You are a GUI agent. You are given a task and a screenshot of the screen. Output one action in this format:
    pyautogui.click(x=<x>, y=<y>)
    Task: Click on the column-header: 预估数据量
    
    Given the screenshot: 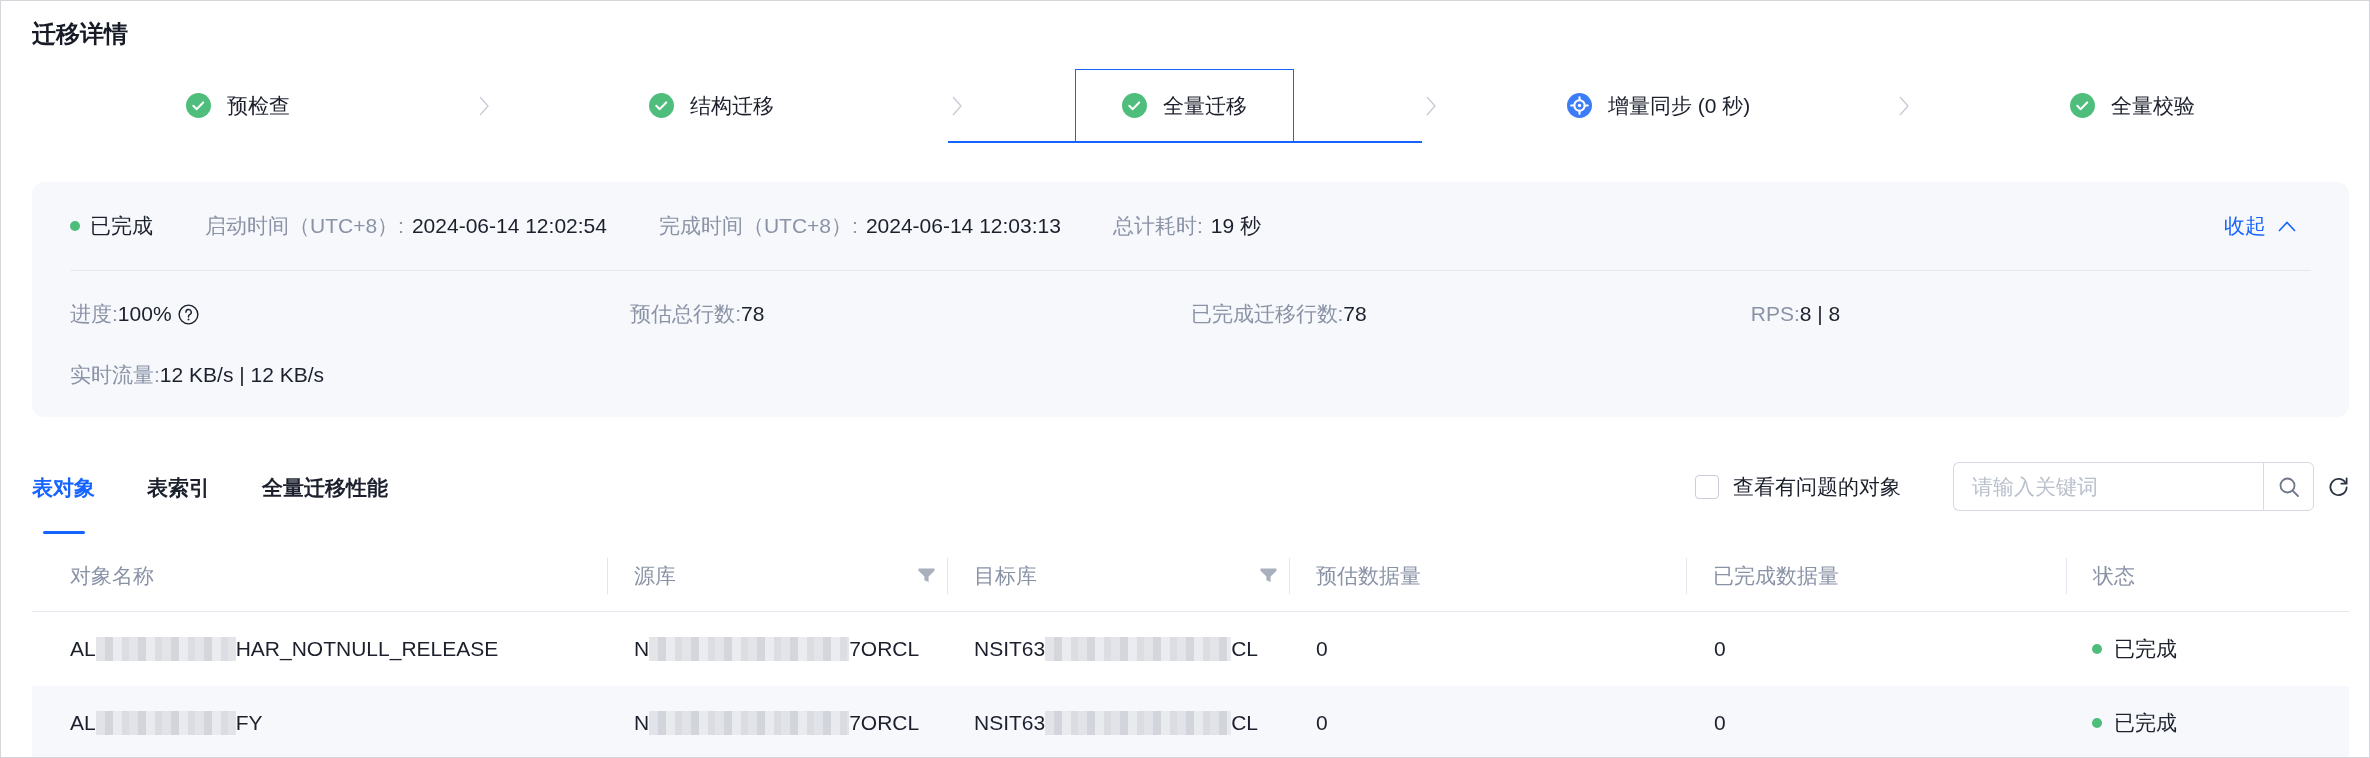 What is the action you would take?
    pyautogui.click(x=1368, y=575)
    